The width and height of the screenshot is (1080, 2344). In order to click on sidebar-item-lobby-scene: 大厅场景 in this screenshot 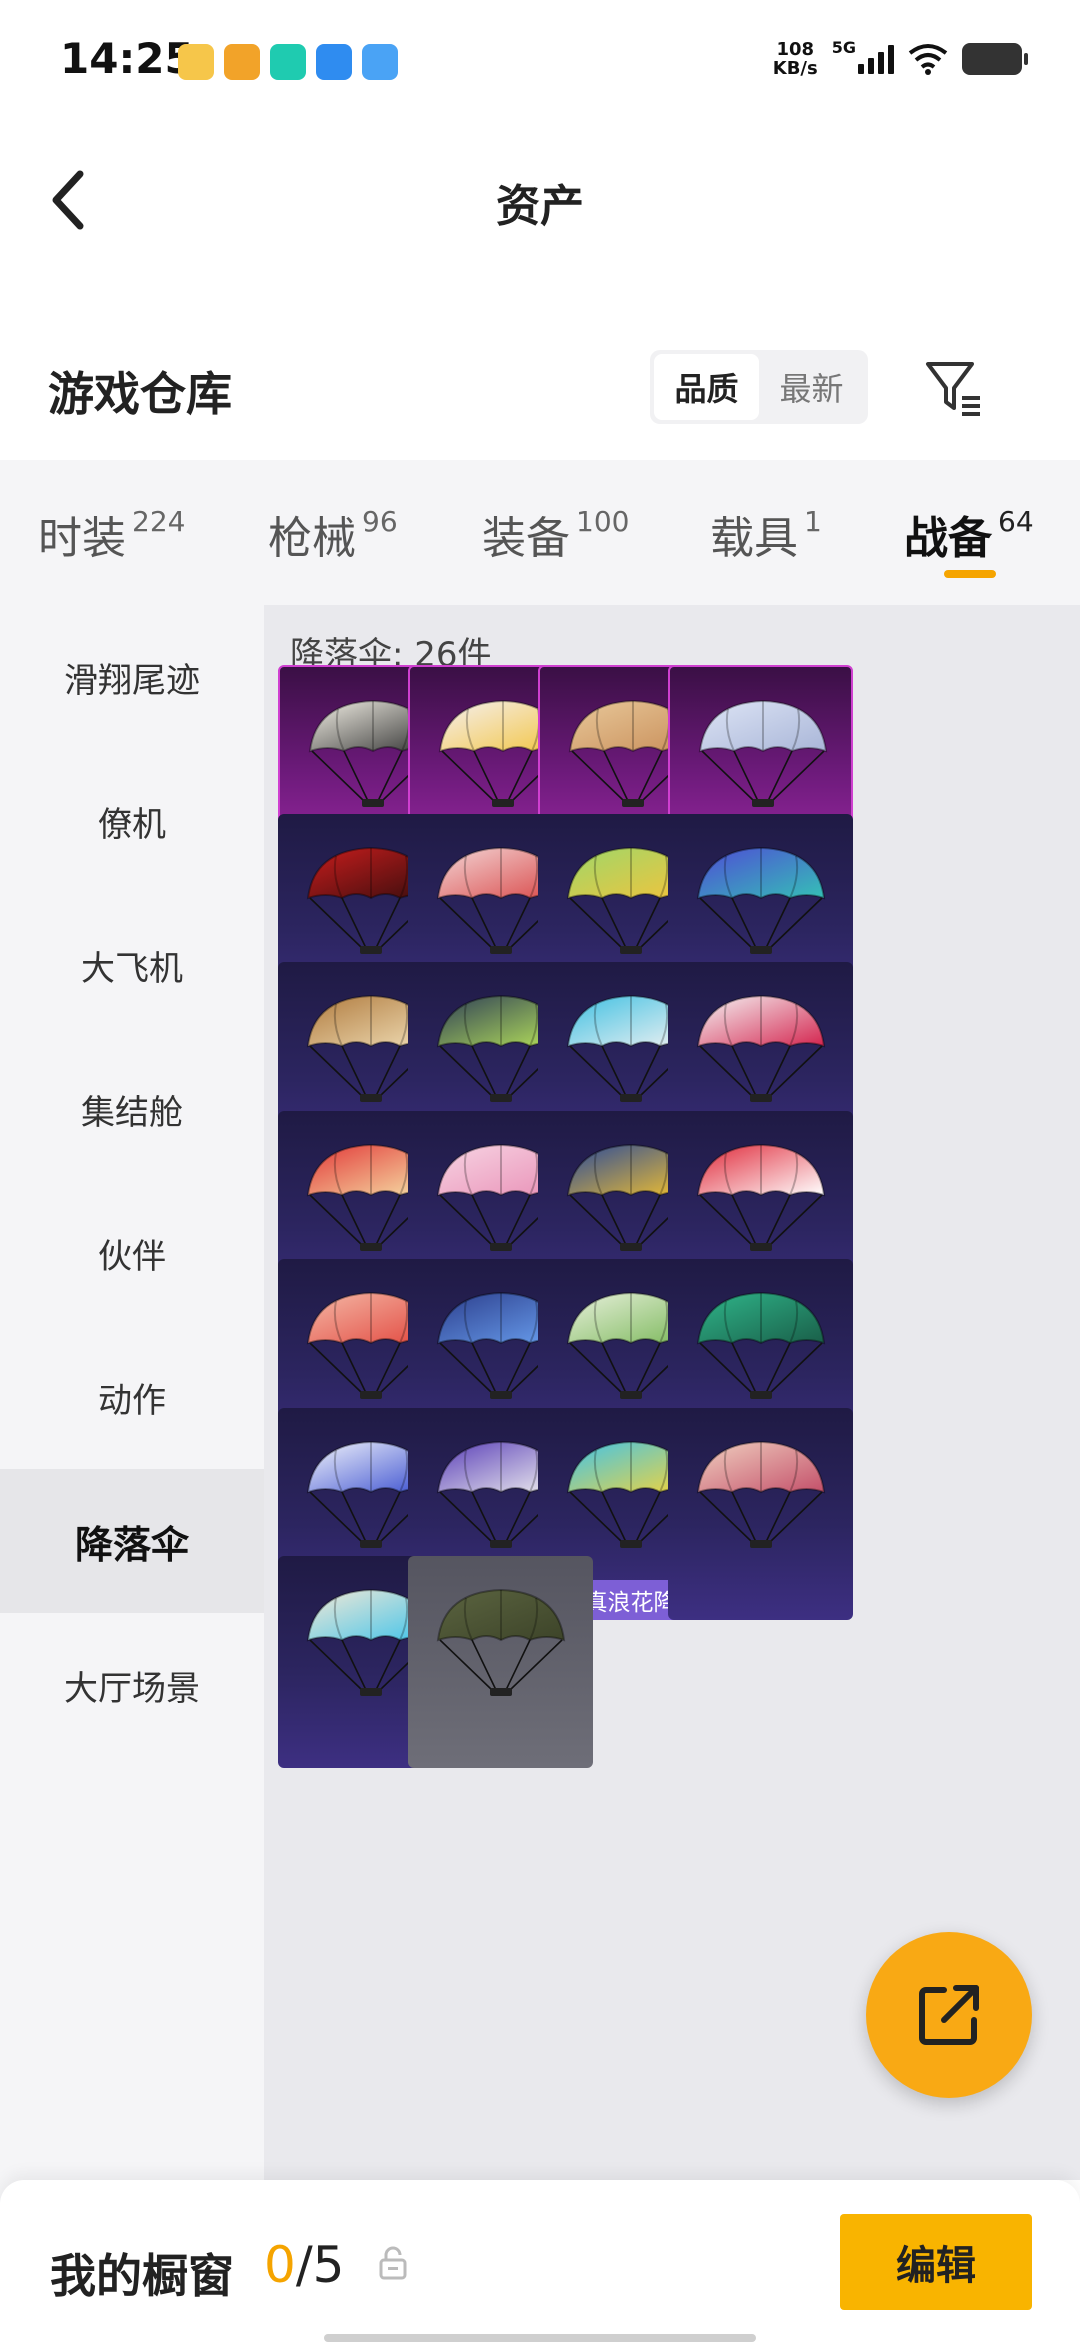, I will do `click(132, 1685)`.